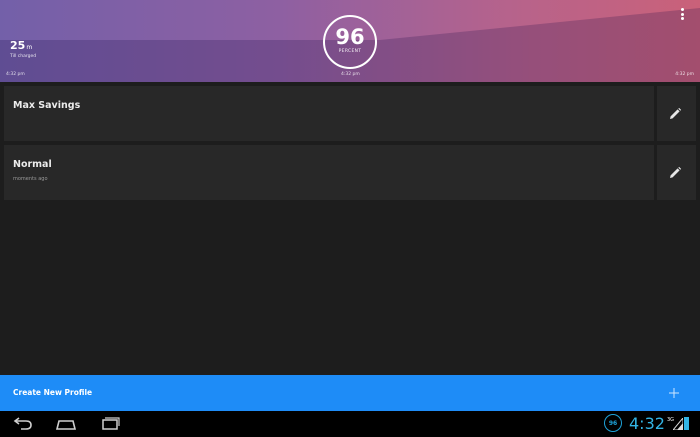  What do you see at coordinates (350, 424) in the screenshot?
I see `system-navigation-bar: 96 4:32 3G` at bounding box center [350, 424].